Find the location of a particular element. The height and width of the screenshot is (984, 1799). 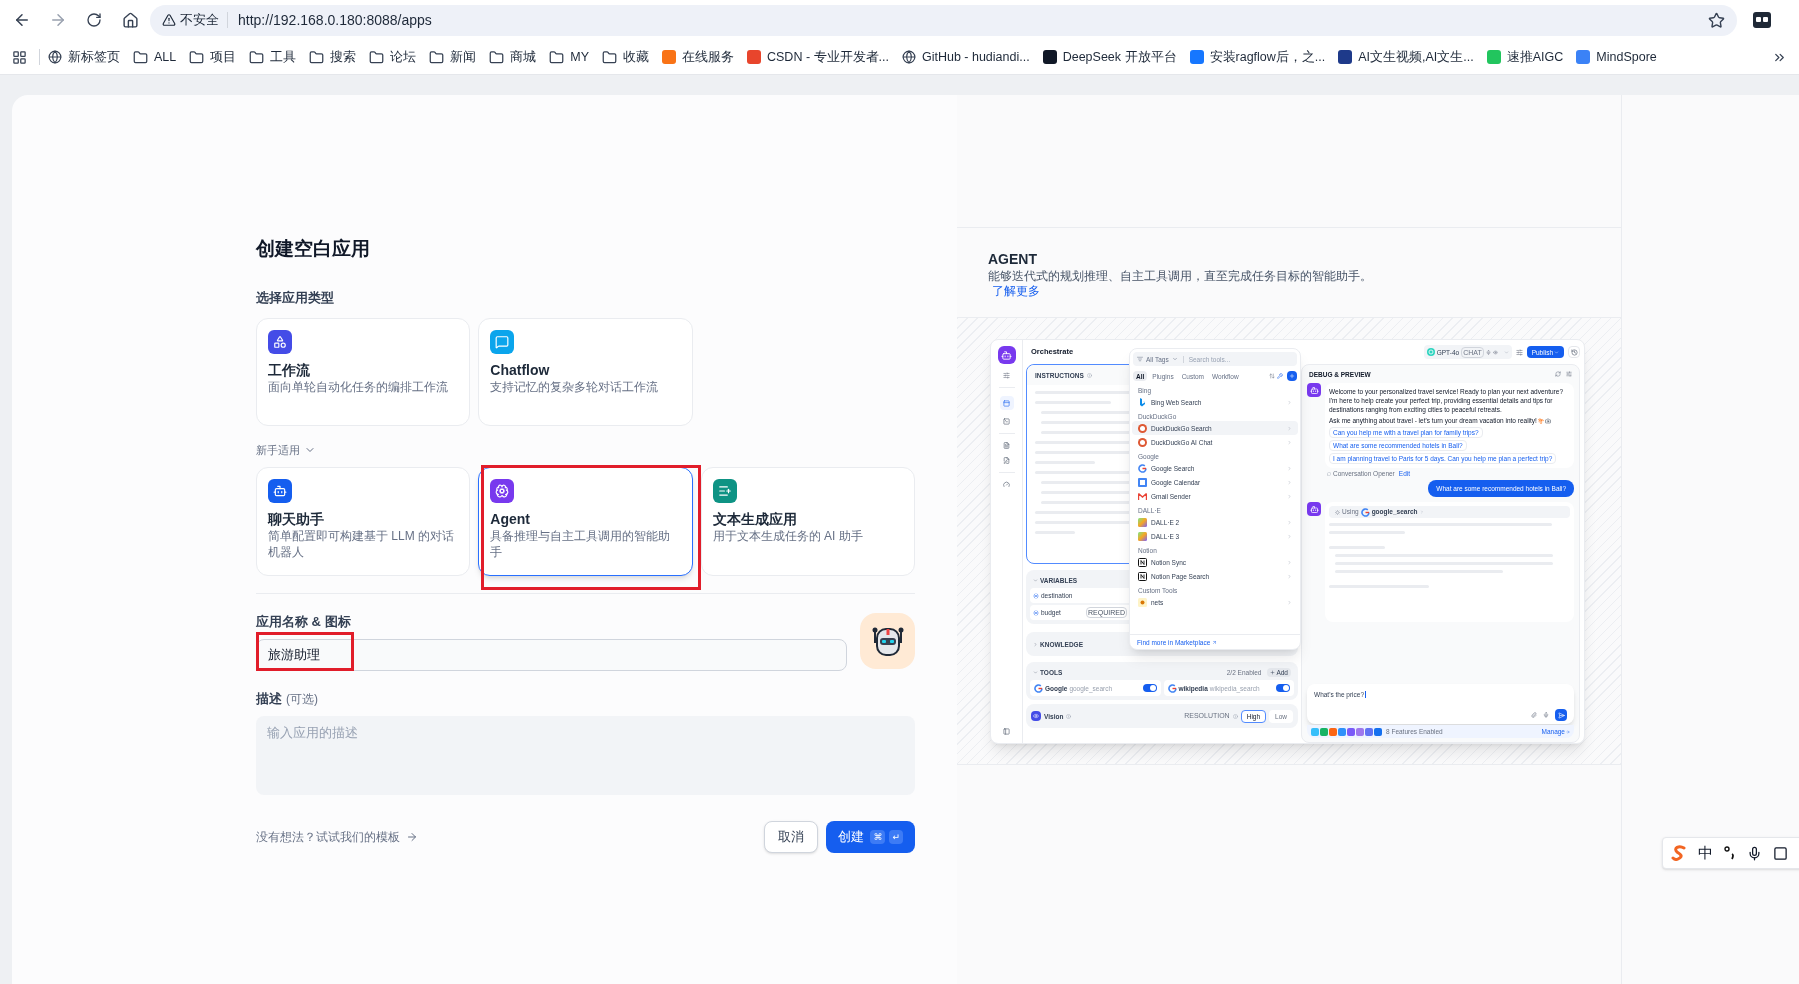

type-description: 能够迭代式的规划推理、自主工具调用，直至完成任务目标的智能助手。 is located at coordinates (1180, 276).